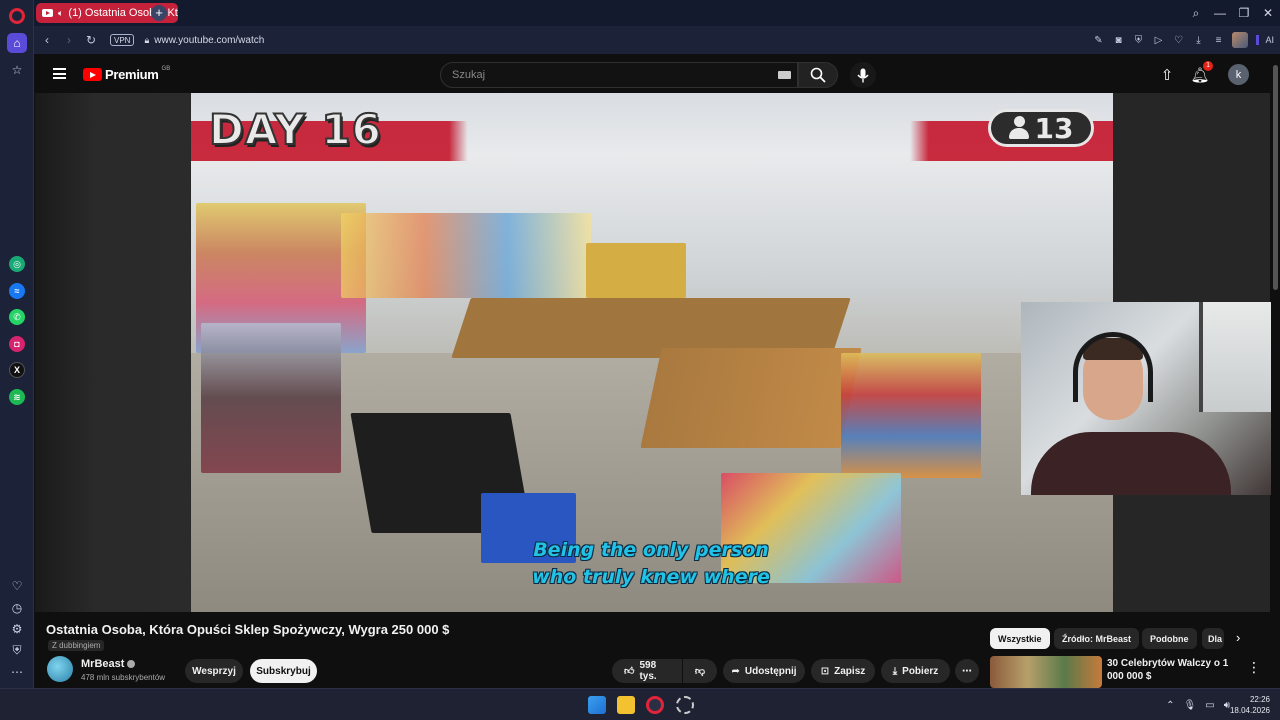  Describe the element at coordinates (17, 264) in the screenshot. I see `chatgpt-icon: ◎` at that location.